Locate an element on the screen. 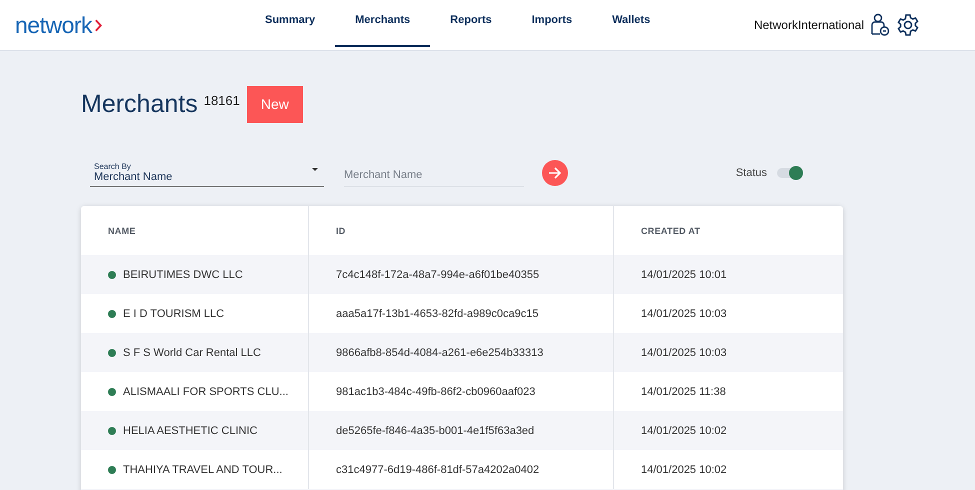 The height and width of the screenshot is (490, 975). merchant-id: aaa5a17f-13b1-4653-82fd-a989c0ca9c15 is located at coordinates (437, 314).